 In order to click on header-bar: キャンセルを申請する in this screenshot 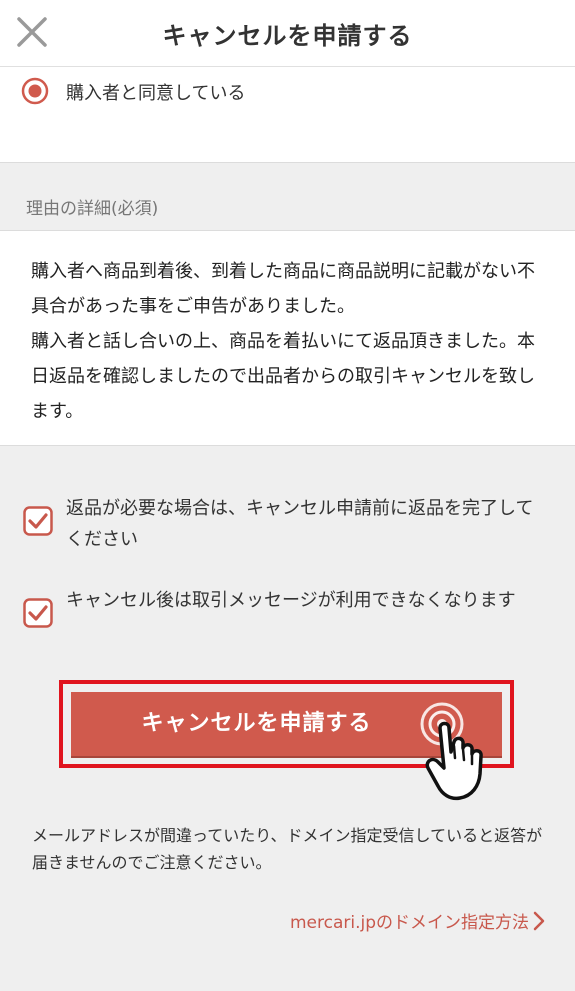, I will do `click(287, 33)`.